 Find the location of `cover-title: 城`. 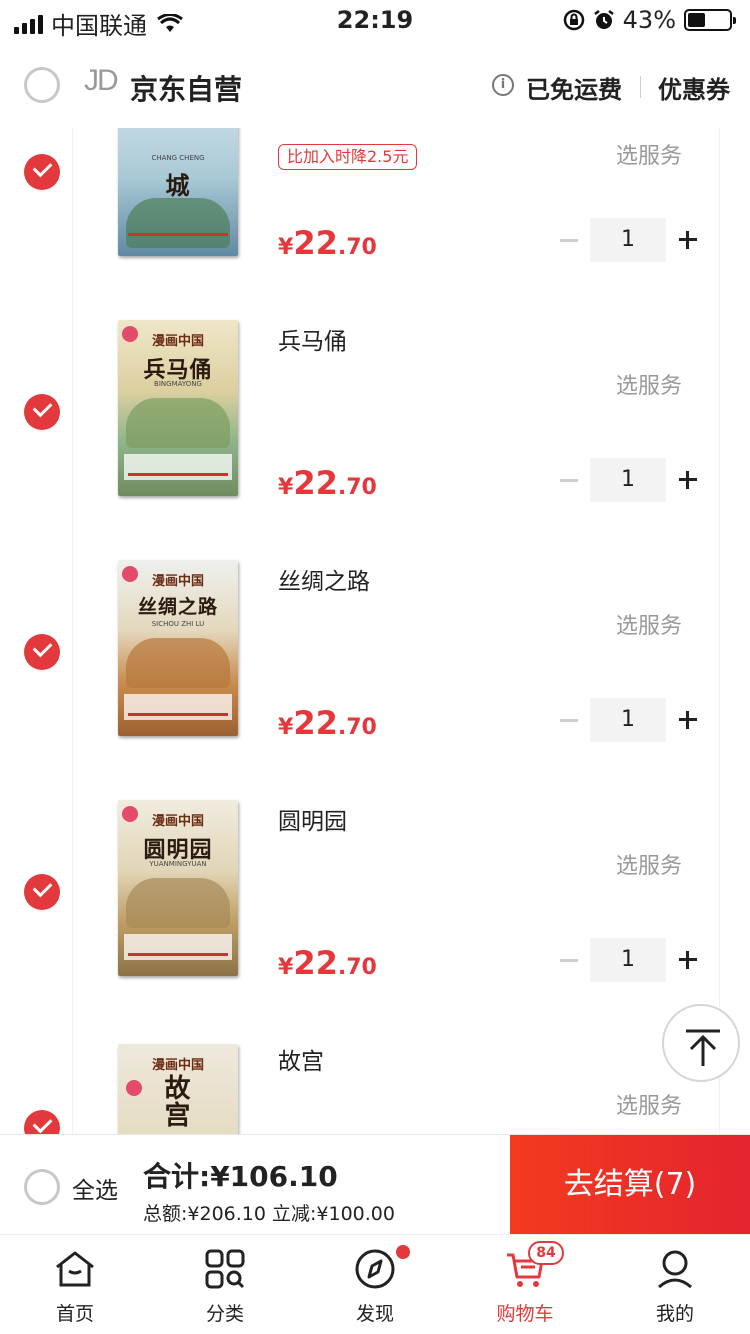

cover-title: 城 is located at coordinates (178, 186).